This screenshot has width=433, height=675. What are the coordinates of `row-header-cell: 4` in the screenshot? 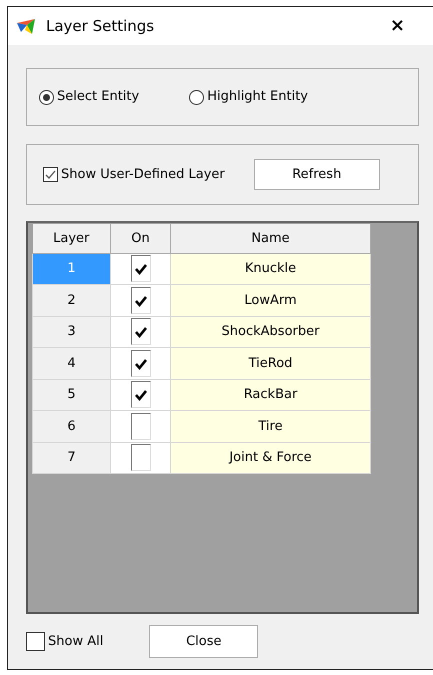 It's located at (71, 363).